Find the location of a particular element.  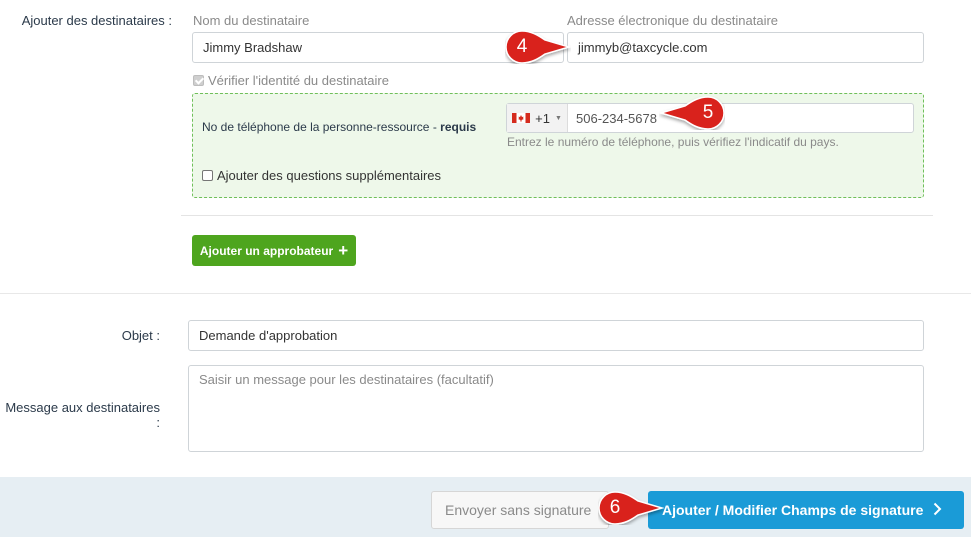

callout-4: 4 is located at coordinates (538, 47).